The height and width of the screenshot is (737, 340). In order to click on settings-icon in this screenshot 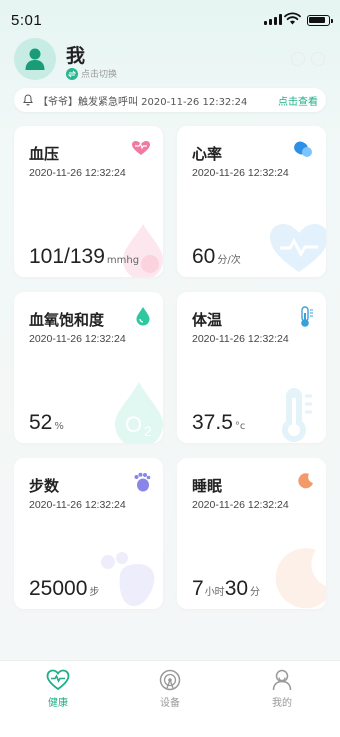, I will do `click(298, 59)`.